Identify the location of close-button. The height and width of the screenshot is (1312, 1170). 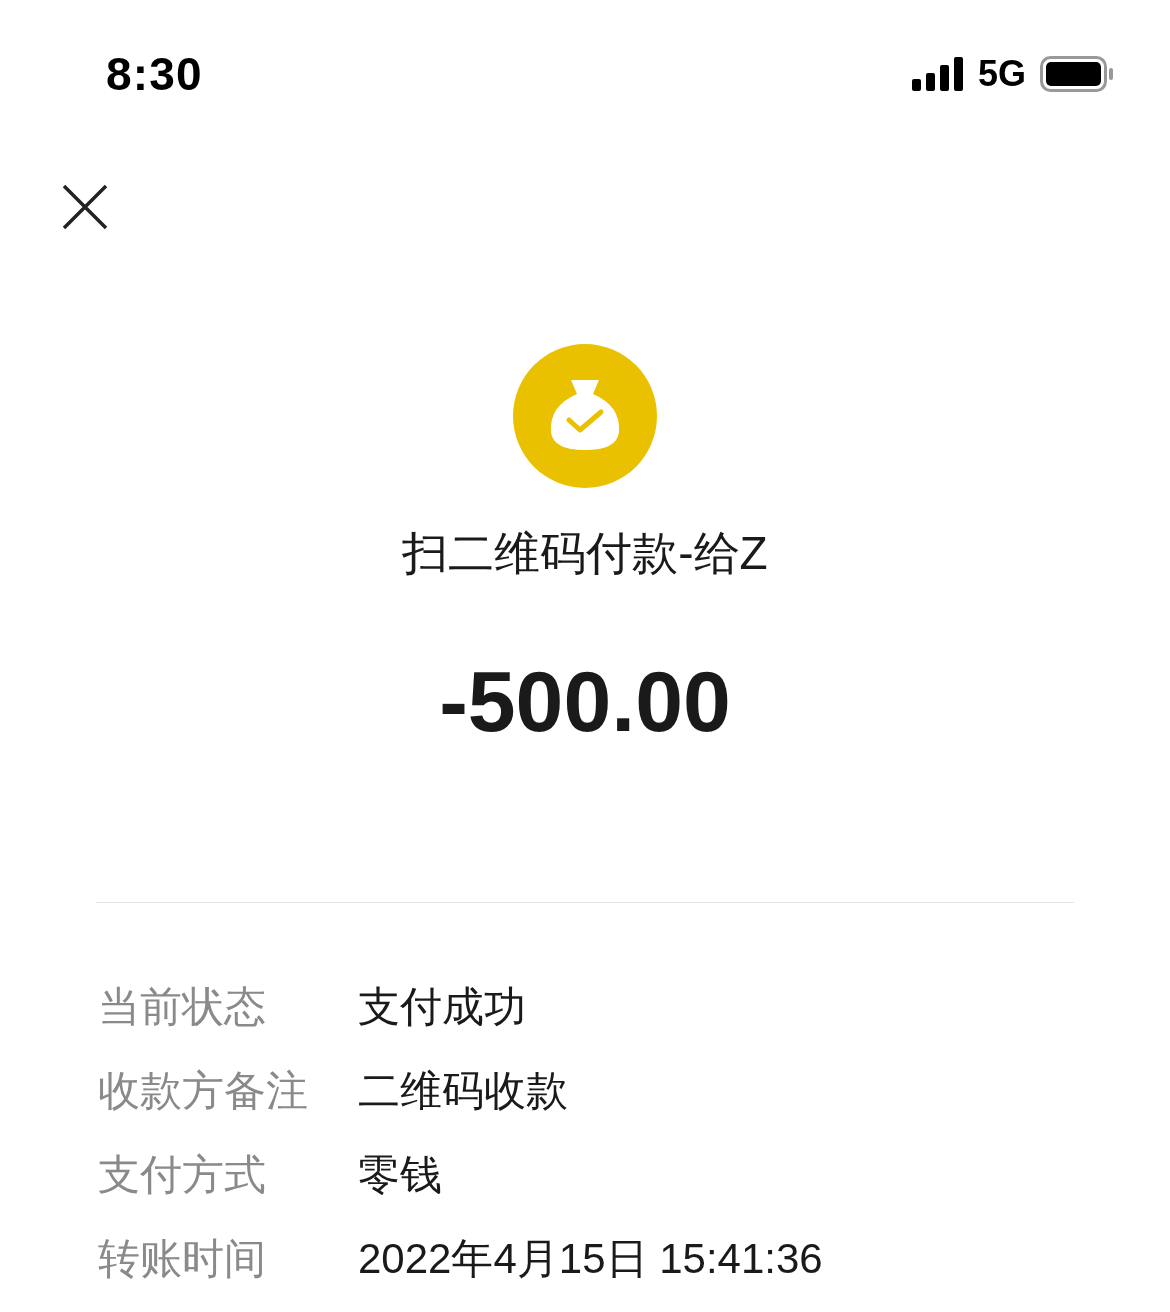
(85, 207).